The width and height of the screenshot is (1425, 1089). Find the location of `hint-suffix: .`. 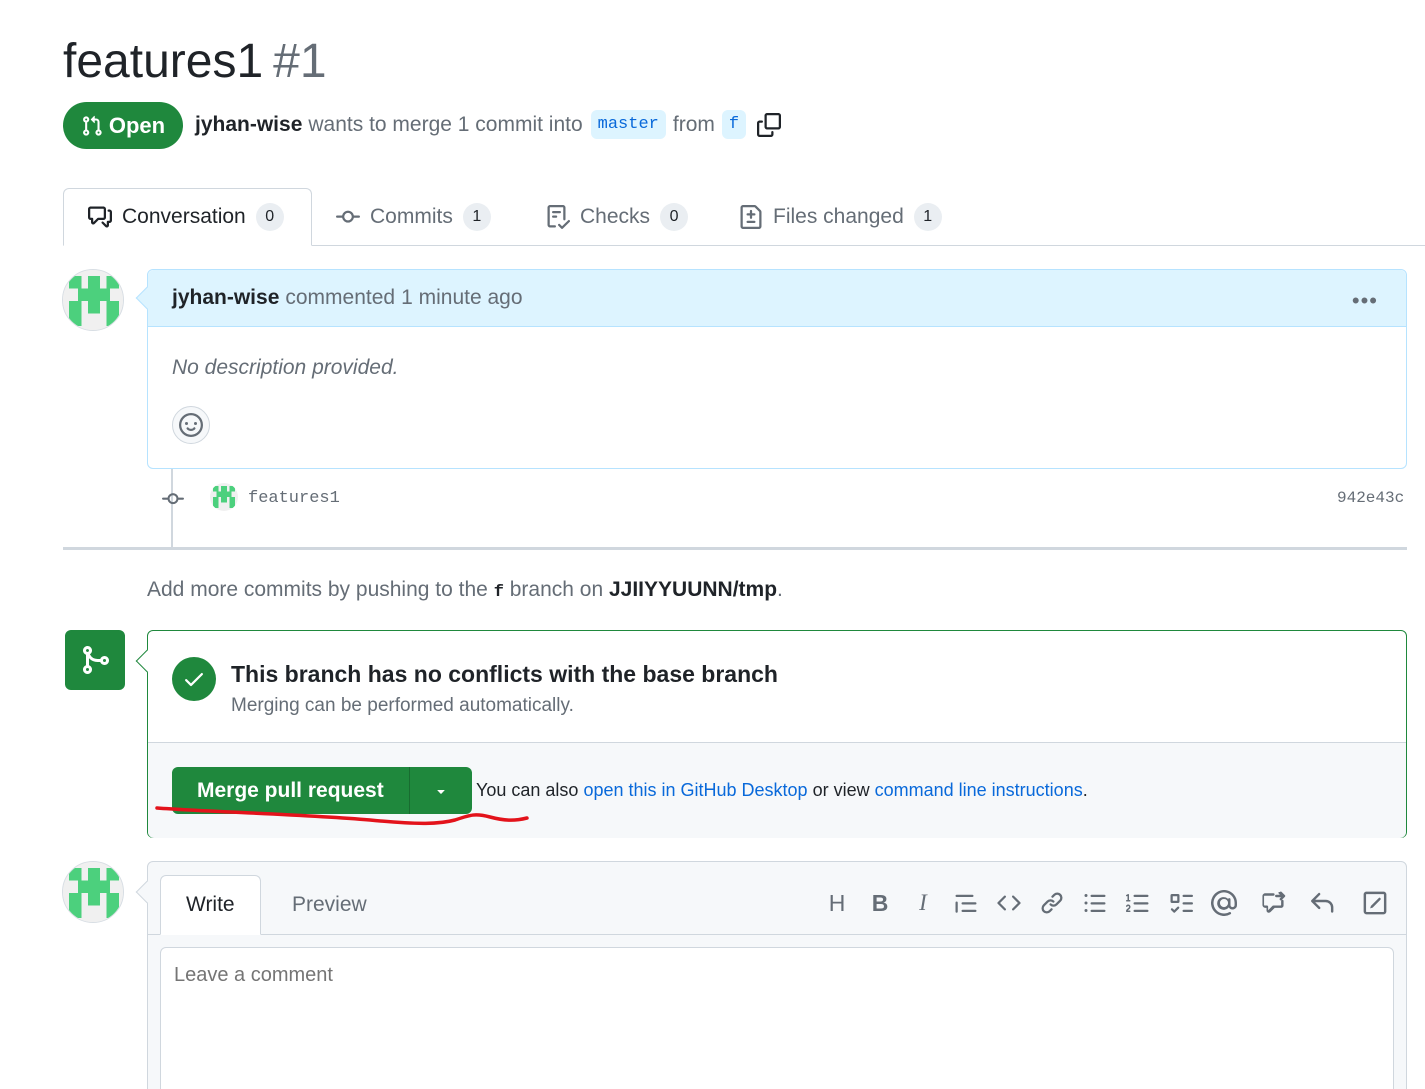

hint-suffix: . is located at coordinates (780, 589).